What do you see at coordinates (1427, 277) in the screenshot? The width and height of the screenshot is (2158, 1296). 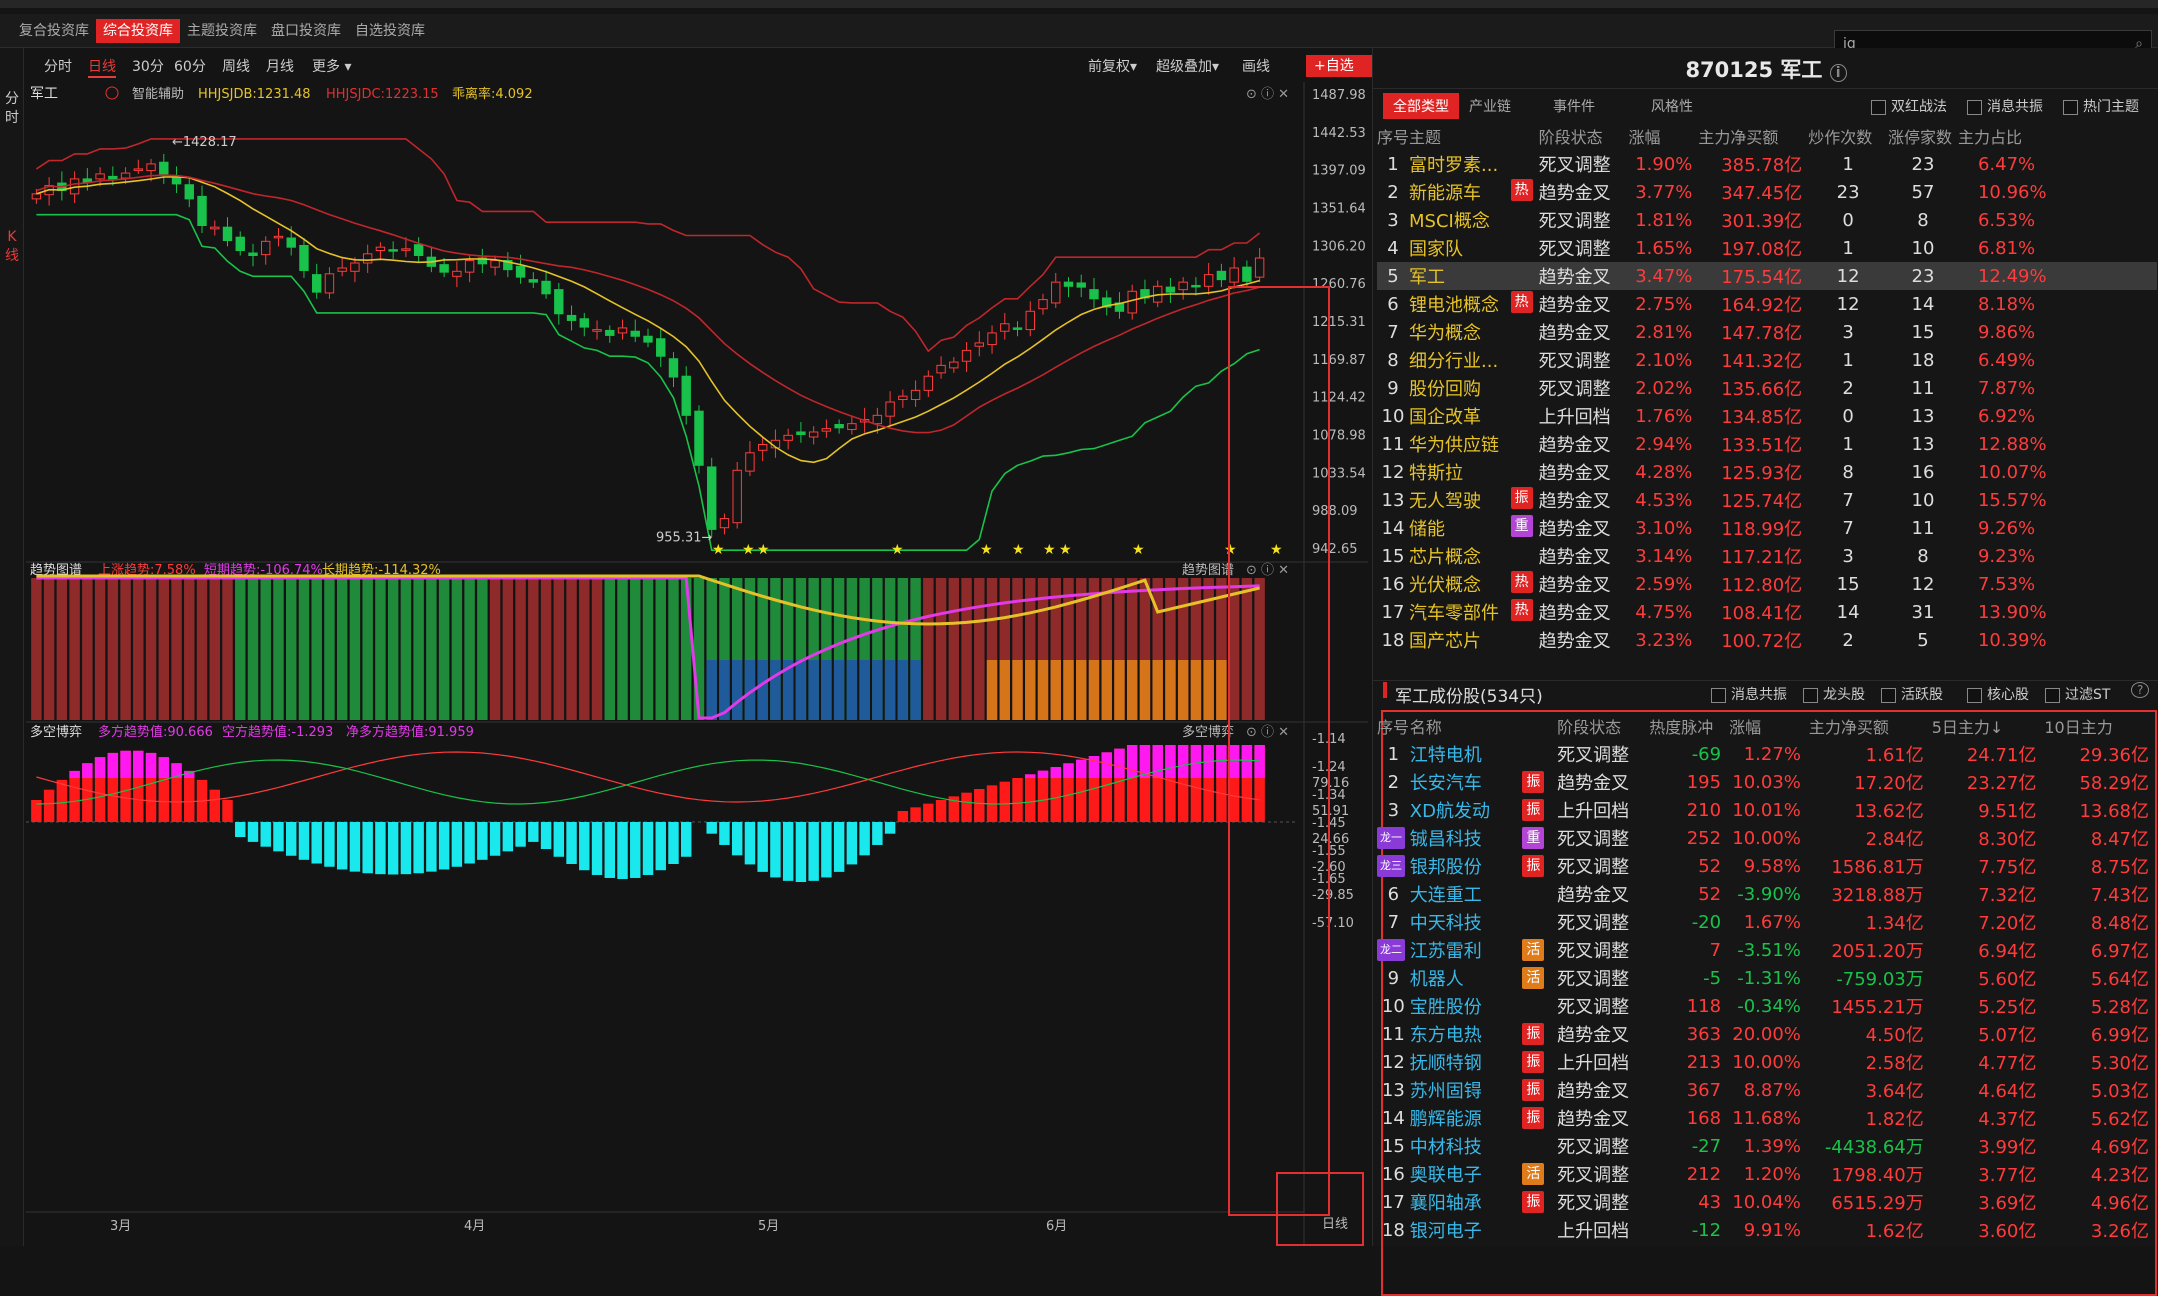 I see `topic-name: 军工` at bounding box center [1427, 277].